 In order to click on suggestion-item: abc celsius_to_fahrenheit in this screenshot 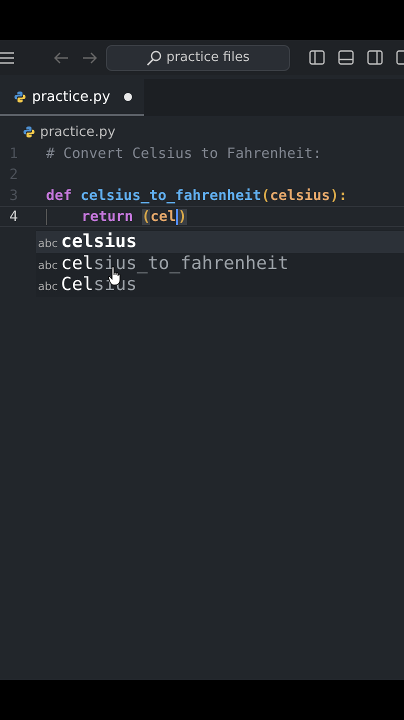, I will do `click(220, 263)`.